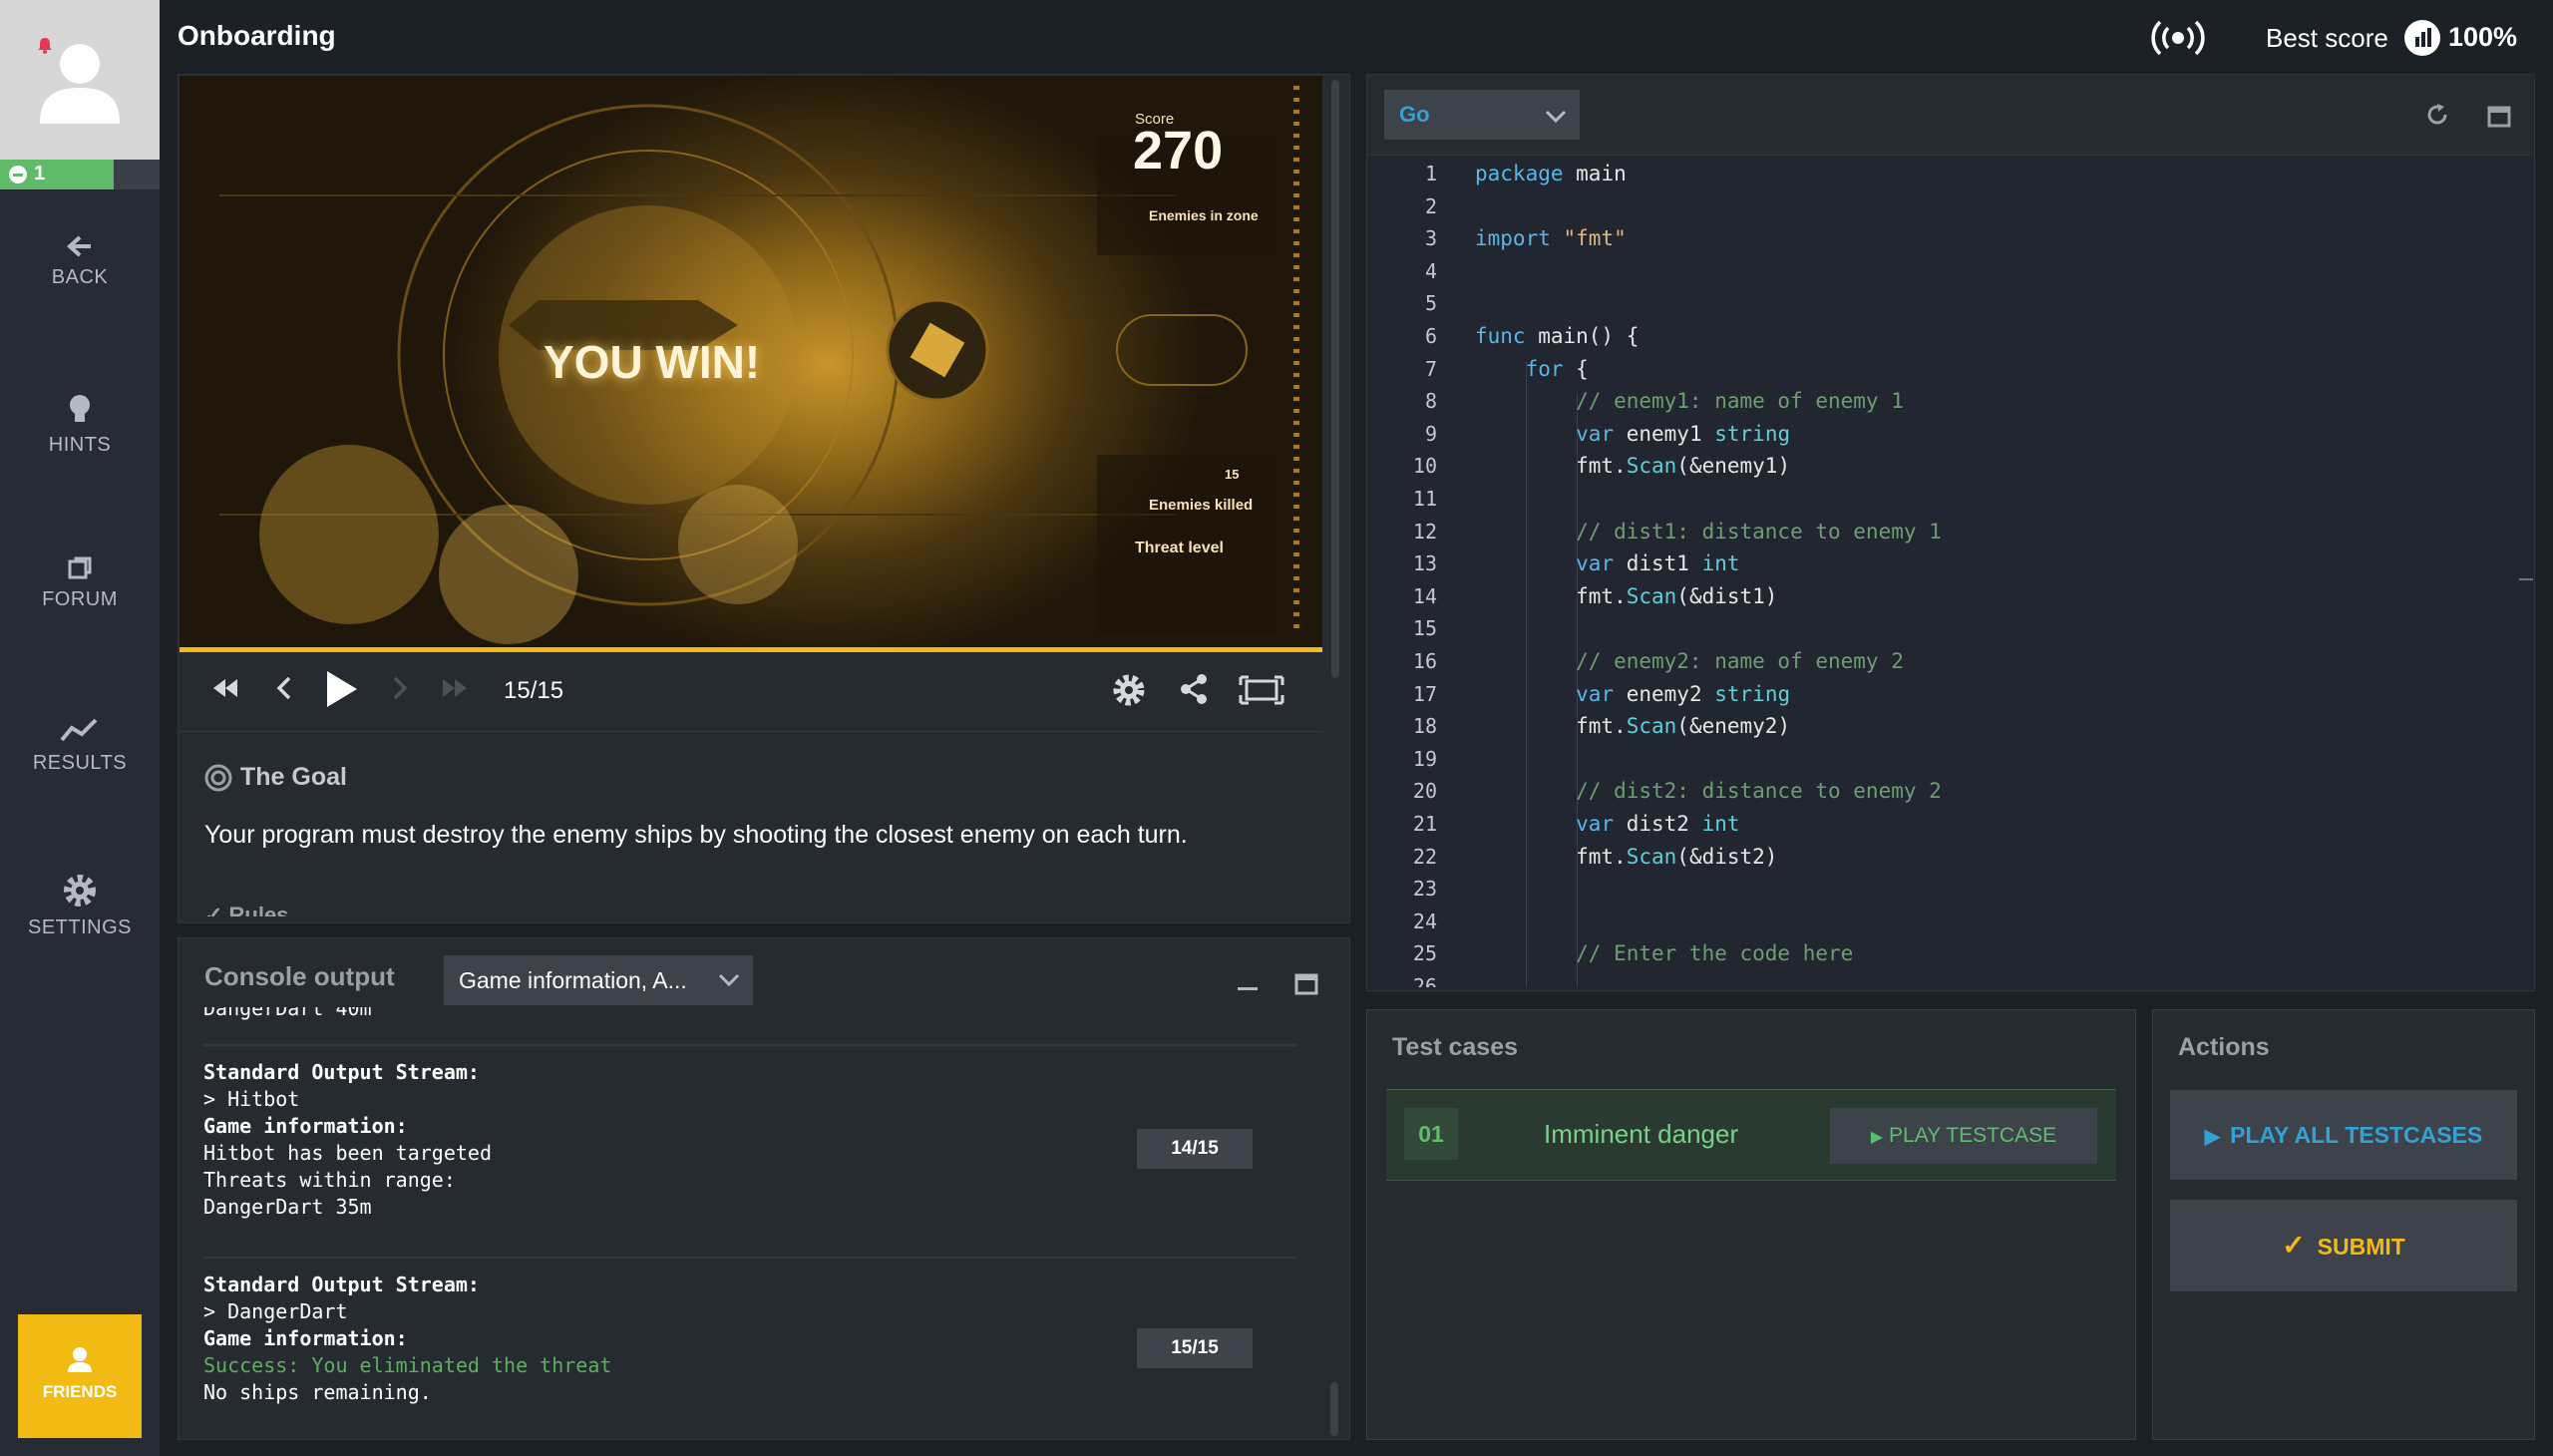 The height and width of the screenshot is (1456, 2553). I want to click on line-number: 26, so click(1425, 980).